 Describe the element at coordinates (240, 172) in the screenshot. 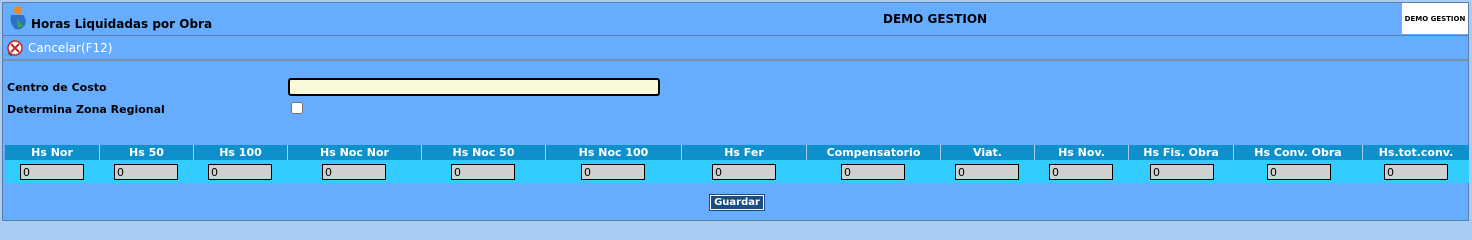

I see `hs-100-input` at that location.